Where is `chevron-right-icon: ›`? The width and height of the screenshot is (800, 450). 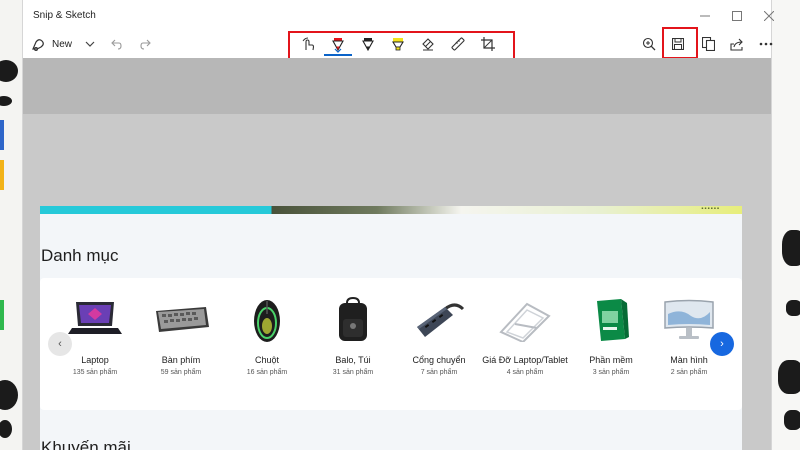
chevron-right-icon: › is located at coordinates (722, 344).